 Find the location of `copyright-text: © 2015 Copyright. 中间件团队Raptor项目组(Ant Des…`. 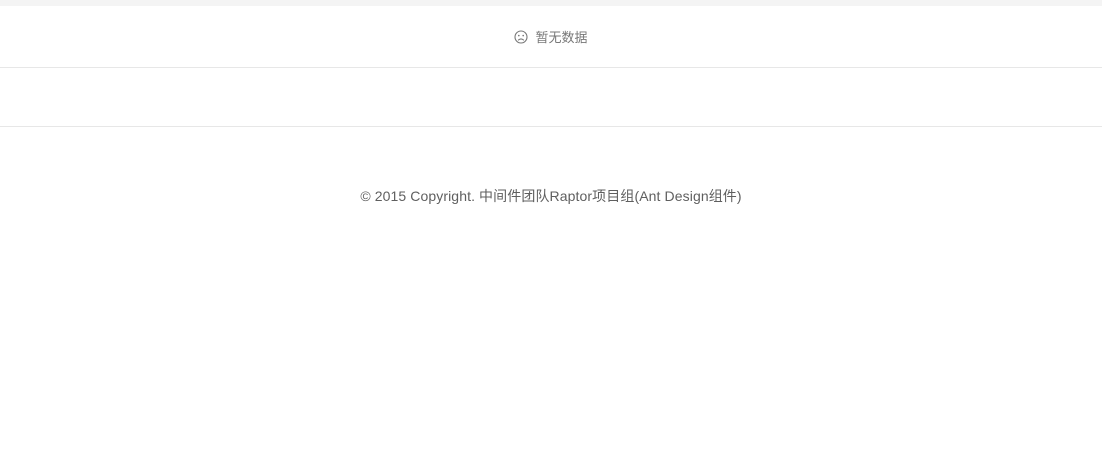

copyright-text: © 2015 Copyright. 中间件团队Raptor项目组(Ant Des… is located at coordinates (551, 196).